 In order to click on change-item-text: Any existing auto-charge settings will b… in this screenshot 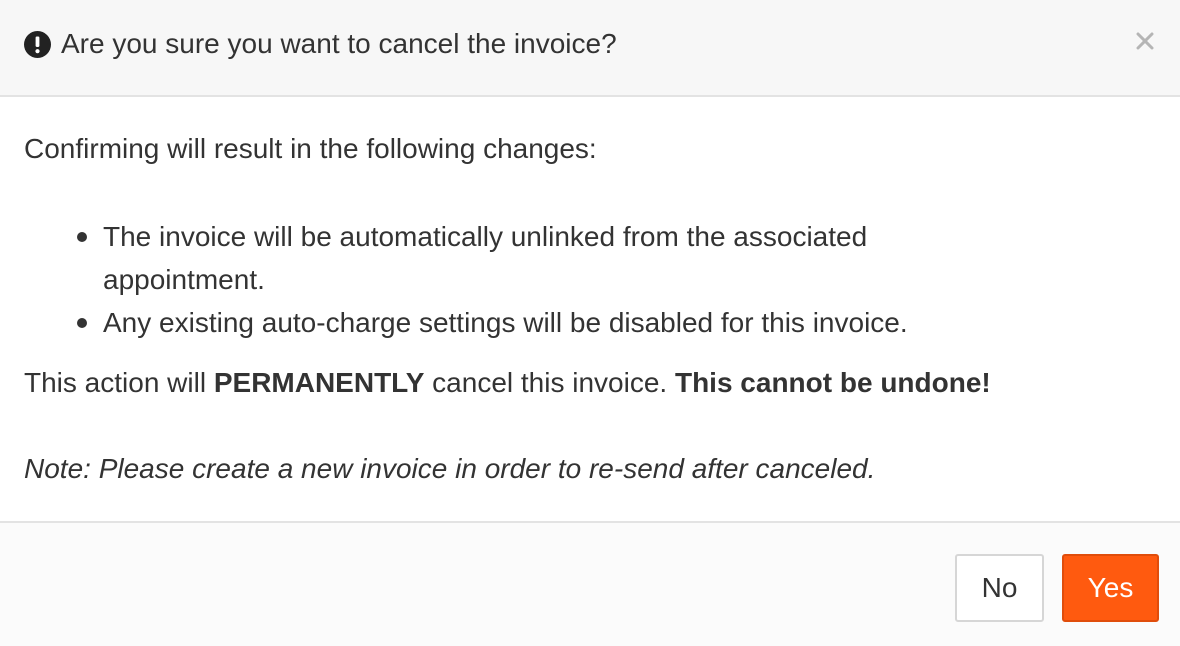, I will do `click(505, 322)`.